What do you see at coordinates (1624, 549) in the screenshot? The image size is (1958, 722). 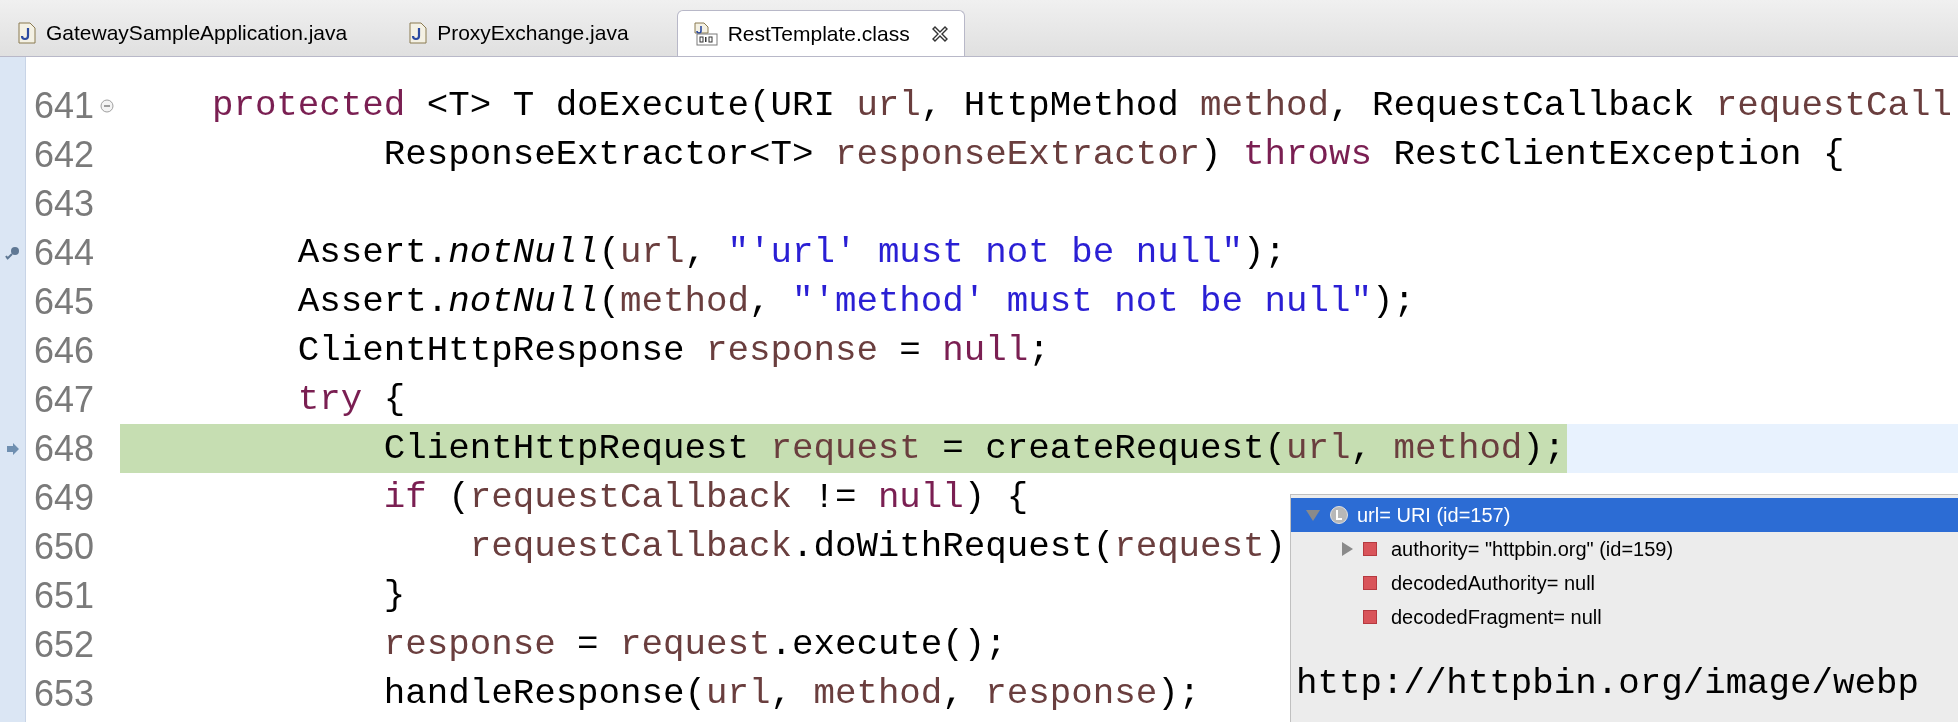 I see `variable-tree-item: authority= "httpbin.org" (id=159)` at bounding box center [1624, 549].